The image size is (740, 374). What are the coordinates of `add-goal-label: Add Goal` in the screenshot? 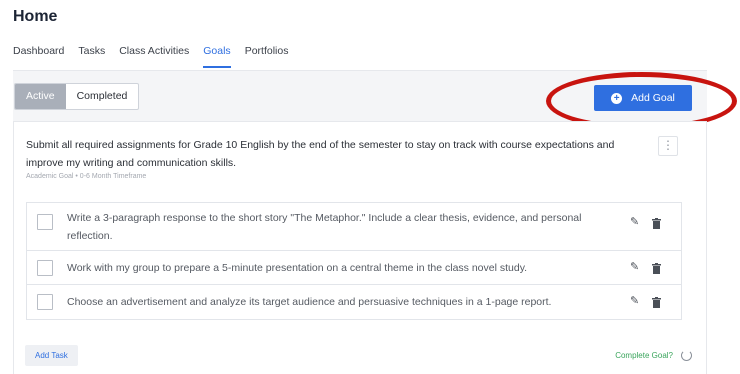 It's located at (653, 98).